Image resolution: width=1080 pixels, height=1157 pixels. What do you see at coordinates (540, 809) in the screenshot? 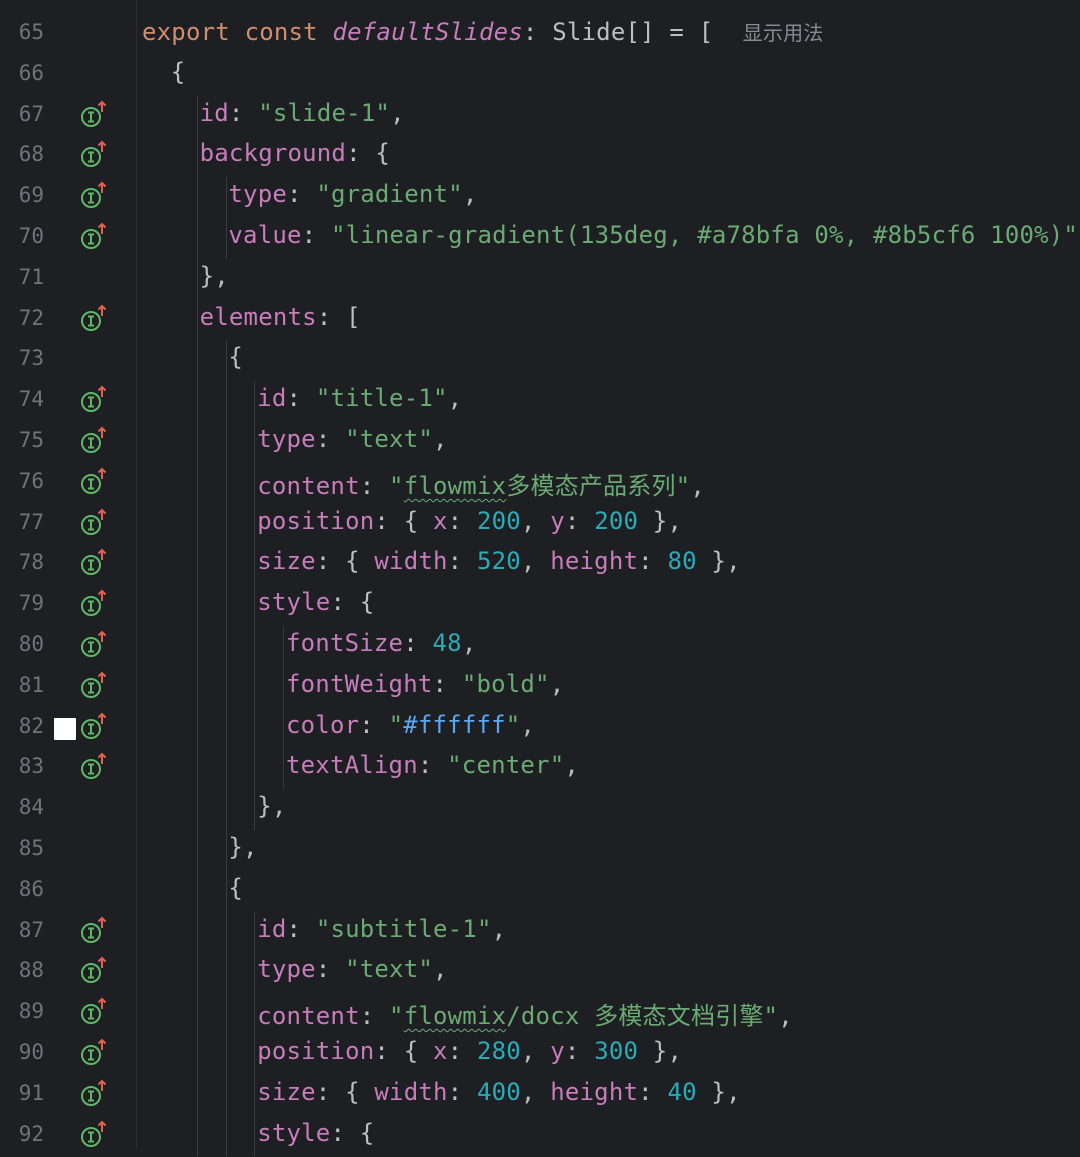
I see `code-line: 84},` at bounding box center [540, 809].